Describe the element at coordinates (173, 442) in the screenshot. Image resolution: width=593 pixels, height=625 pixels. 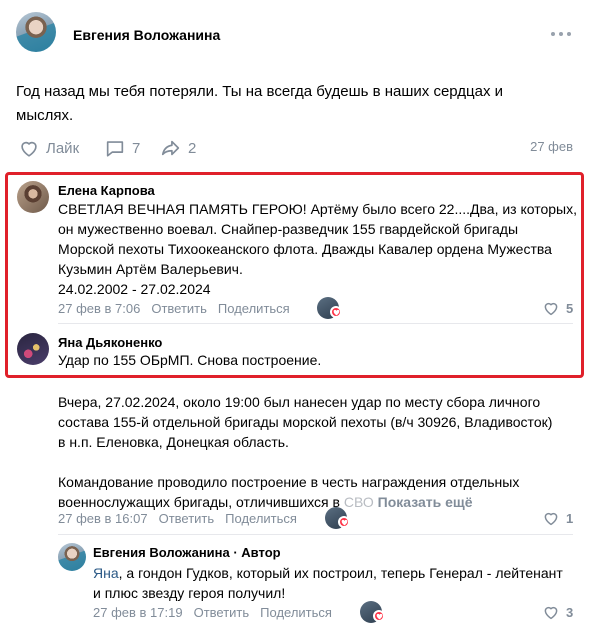
I see `comment-text-line: в н.п. Еленовка, Донецкая область.` at that location.